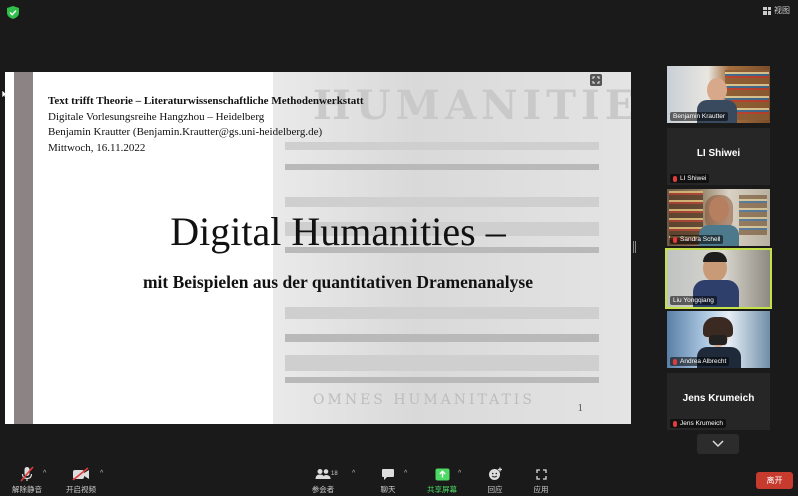 Image resolution: width=798 pixels, height=496 pixels. Describe the element at coordinates (27, 489) in the screenshot. I see `unmute-label: 解除静音` at that location.